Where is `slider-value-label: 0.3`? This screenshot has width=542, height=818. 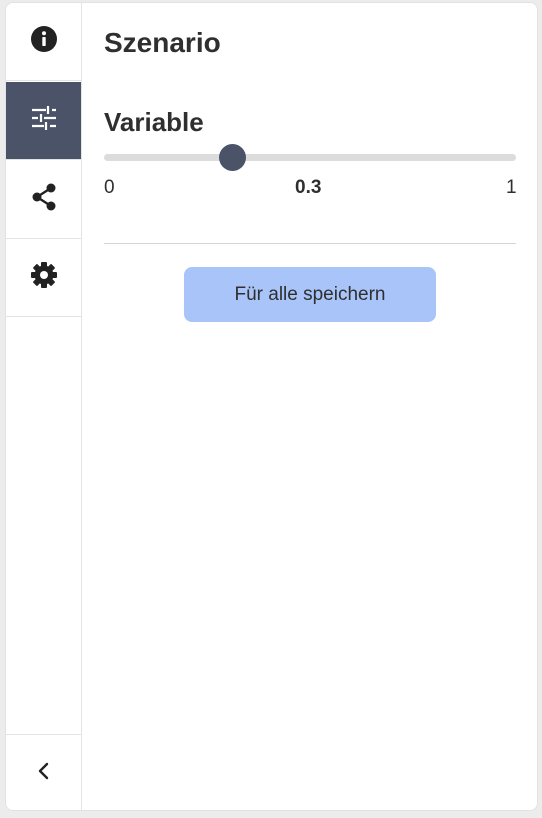 slider-value-label: 0.3 is located at coordinates (308, 187).